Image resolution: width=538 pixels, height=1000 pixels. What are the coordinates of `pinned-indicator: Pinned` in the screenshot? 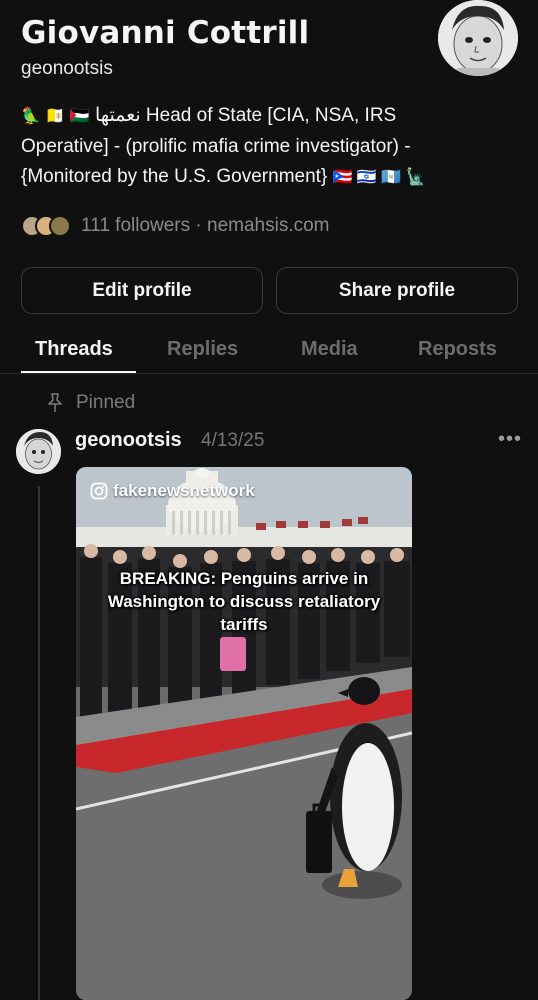 It's located at (90, 403).